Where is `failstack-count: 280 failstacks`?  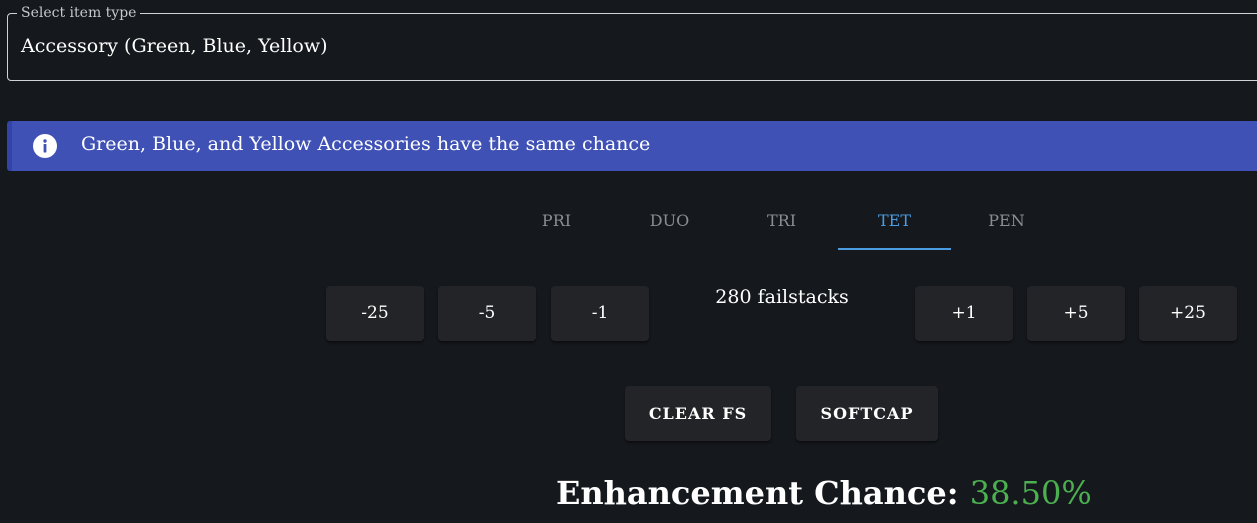
failstack-count: 280 failstacks is located at coordinates (782, 297).